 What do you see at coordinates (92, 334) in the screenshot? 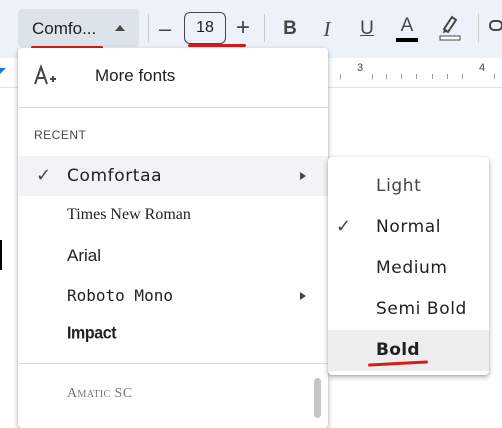
I see `font-item-label: Impact` at bounding box center [92, 334].